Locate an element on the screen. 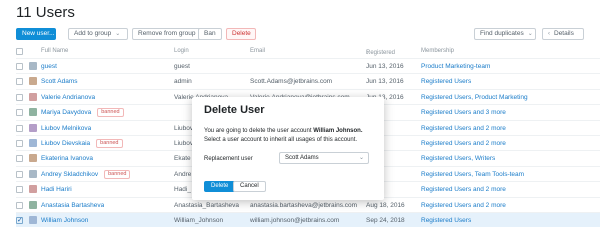  user-name-label: Liubov Melnikova is located at coordinates (66, 128).